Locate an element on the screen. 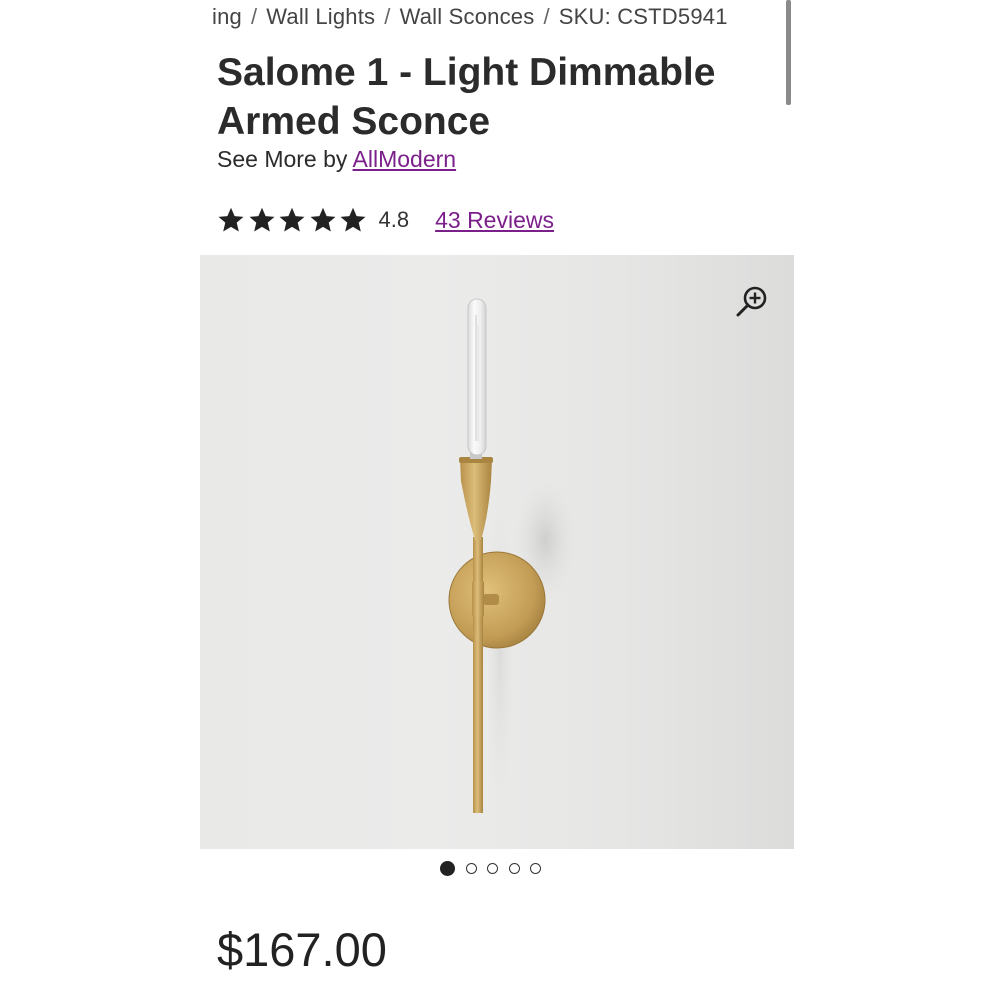  product-price: $167.00 is located at coordinates (302, 949).